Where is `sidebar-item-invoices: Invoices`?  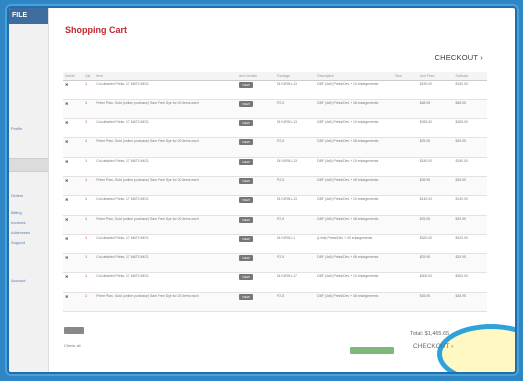 sidebar-item-invoices: Invoices is located at coordinates (18, 222).